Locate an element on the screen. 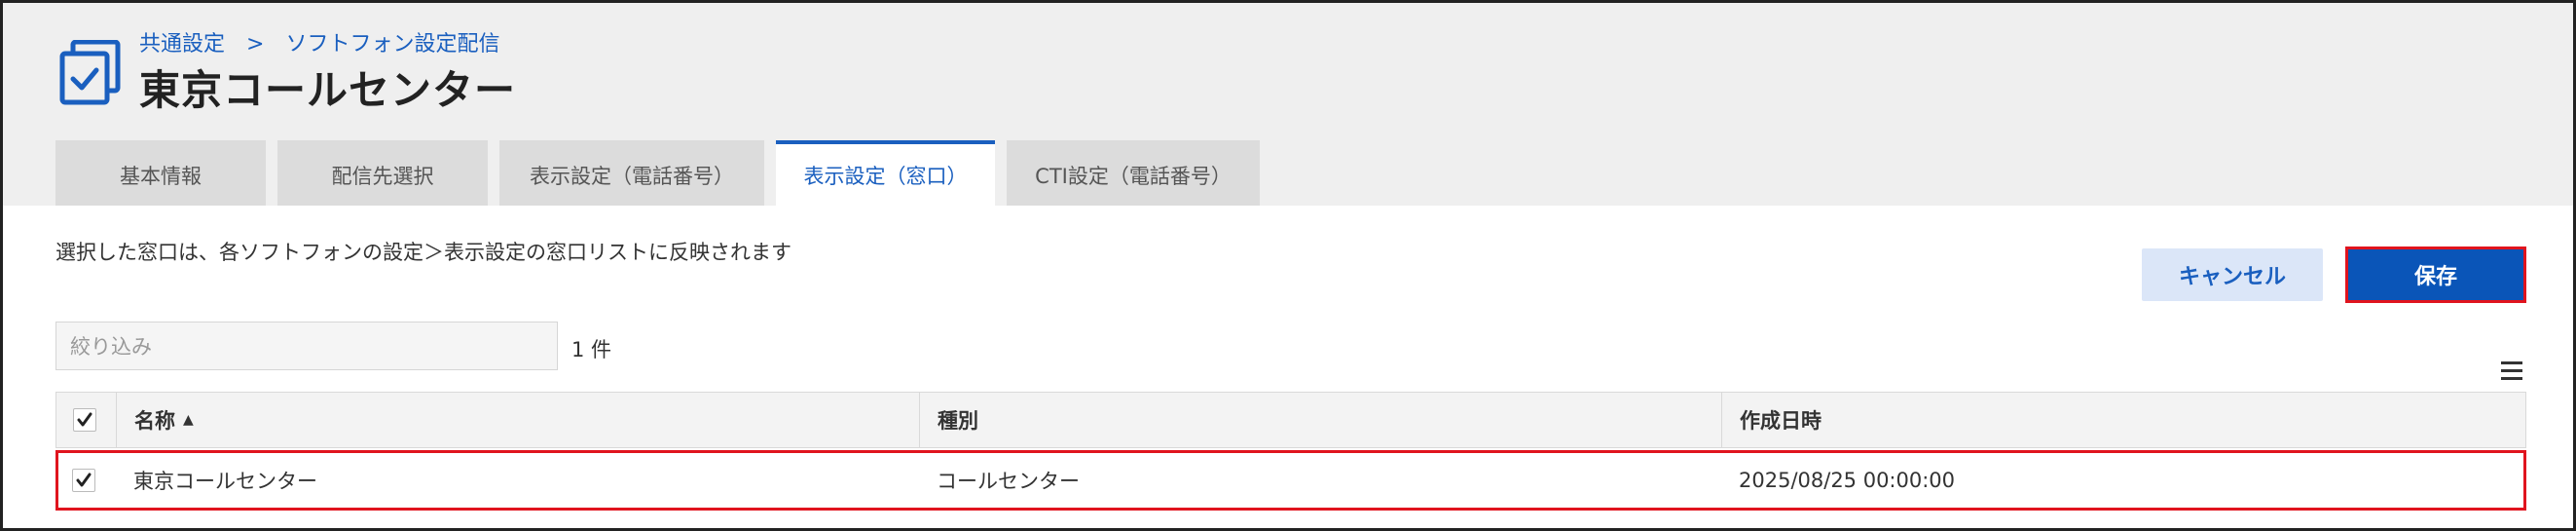  tab-display-phone: 表示設定（電話番号） is located at coordinates (631, 173).